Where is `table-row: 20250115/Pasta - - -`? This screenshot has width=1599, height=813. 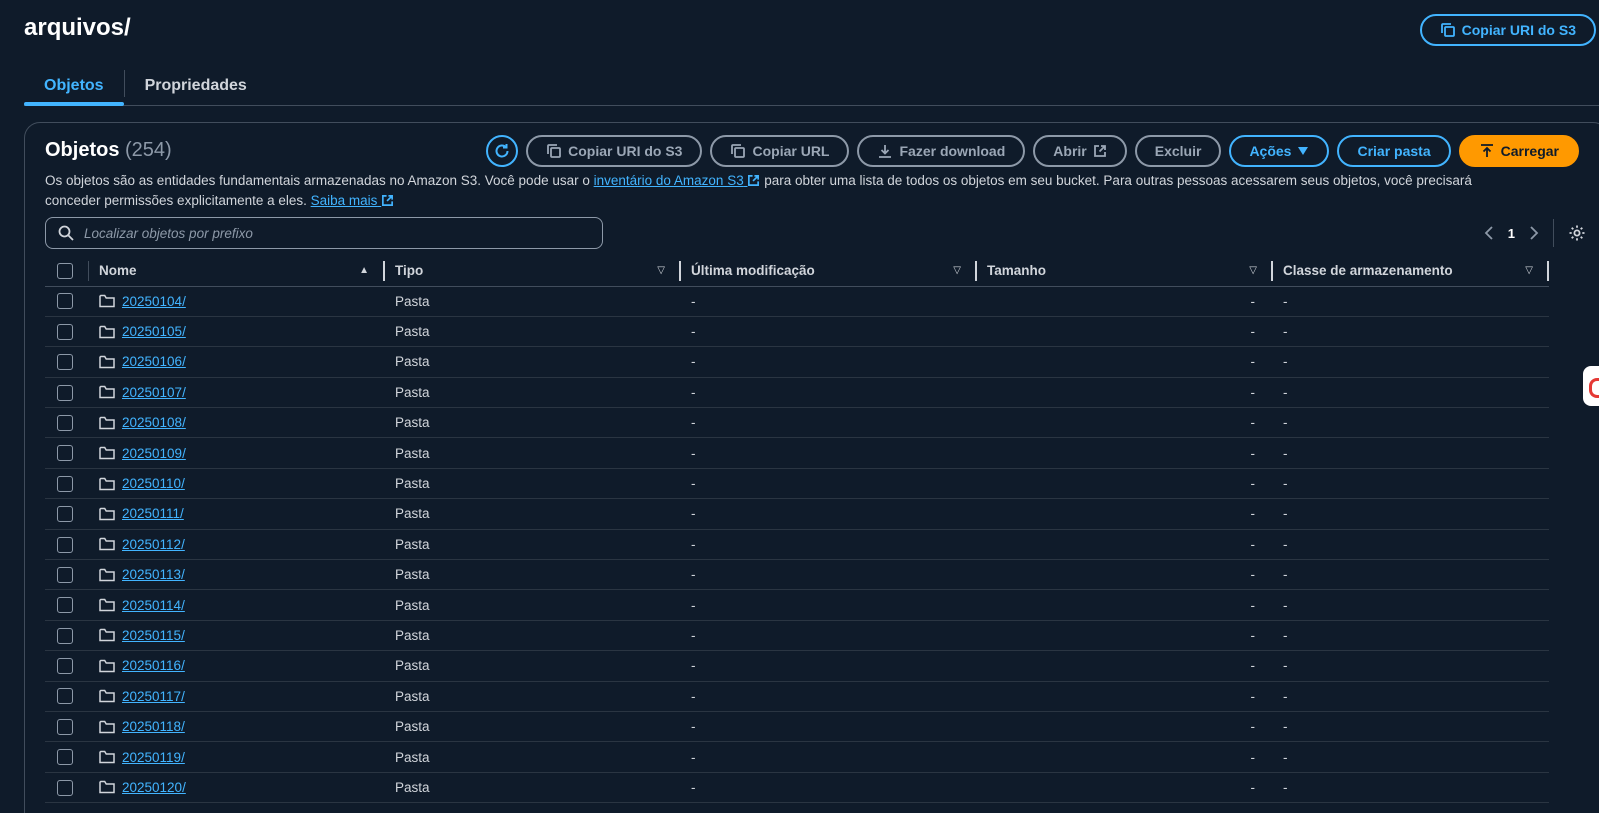 table-row: 20250115/Pasta - - - is located at coordinates (797, 636).